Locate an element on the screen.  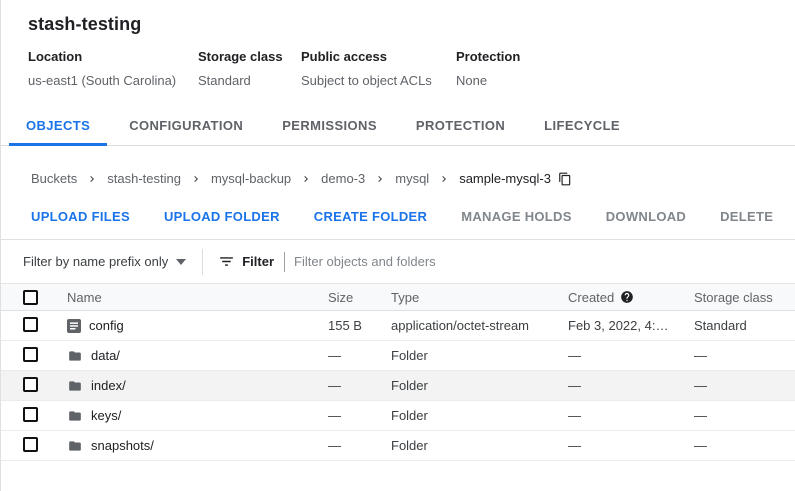
file-icon is located at coordinates (74, 325).